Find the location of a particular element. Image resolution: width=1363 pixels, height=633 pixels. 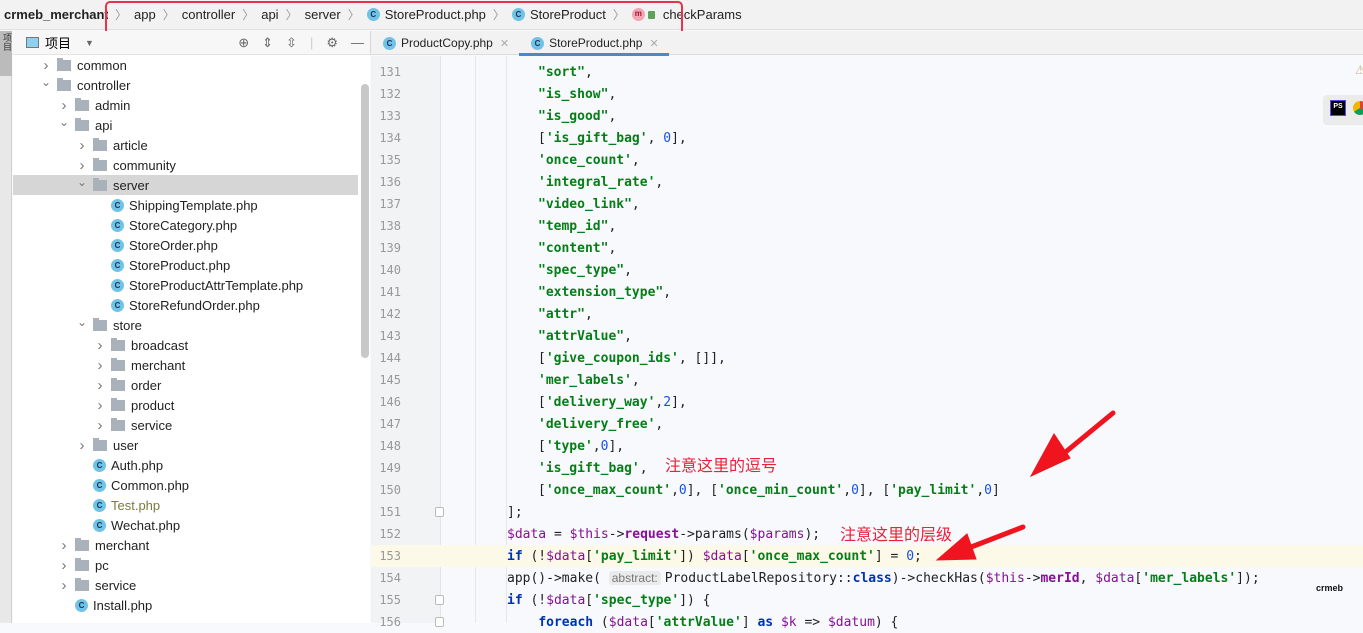

breadcrumb-item: C StoreProduct is located at coordinates (558, 14).